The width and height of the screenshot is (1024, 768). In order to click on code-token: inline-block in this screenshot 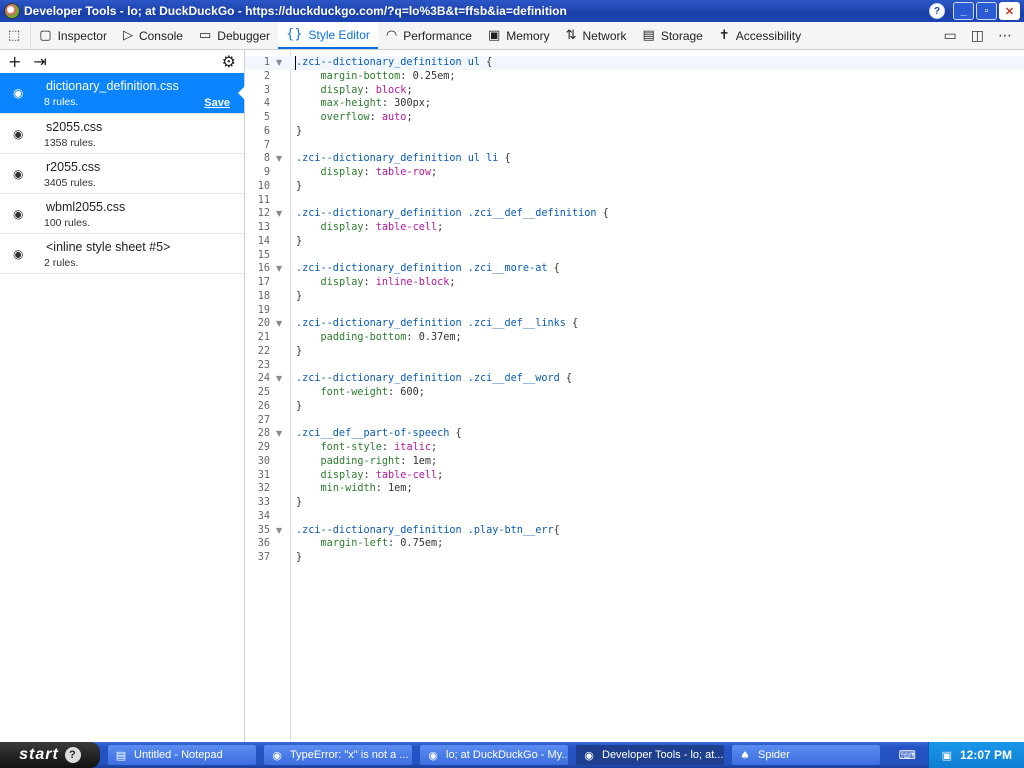, I will do `click(412, 282)`.